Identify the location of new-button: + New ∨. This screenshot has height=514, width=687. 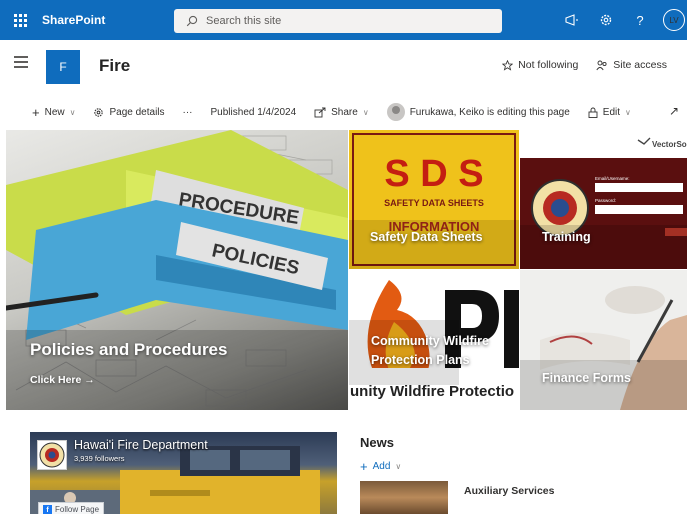
(53, 112).